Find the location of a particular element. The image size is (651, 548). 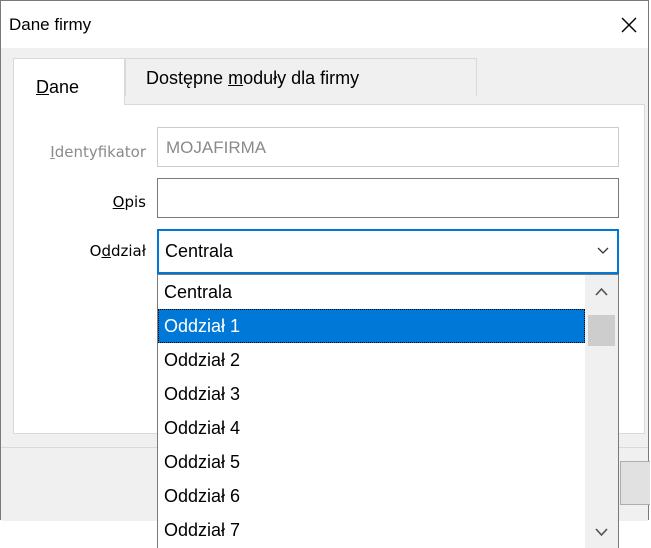

dropdown-item-oddzial-1: Oddział 1 is located at coordinates (371, 326).